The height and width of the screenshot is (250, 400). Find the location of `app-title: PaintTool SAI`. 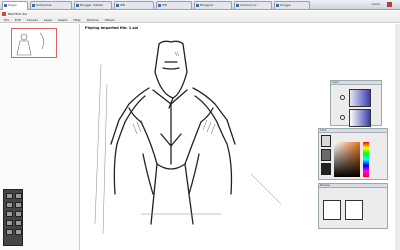

app-title: PaintTool SAI is located at coordinates (18, 14).